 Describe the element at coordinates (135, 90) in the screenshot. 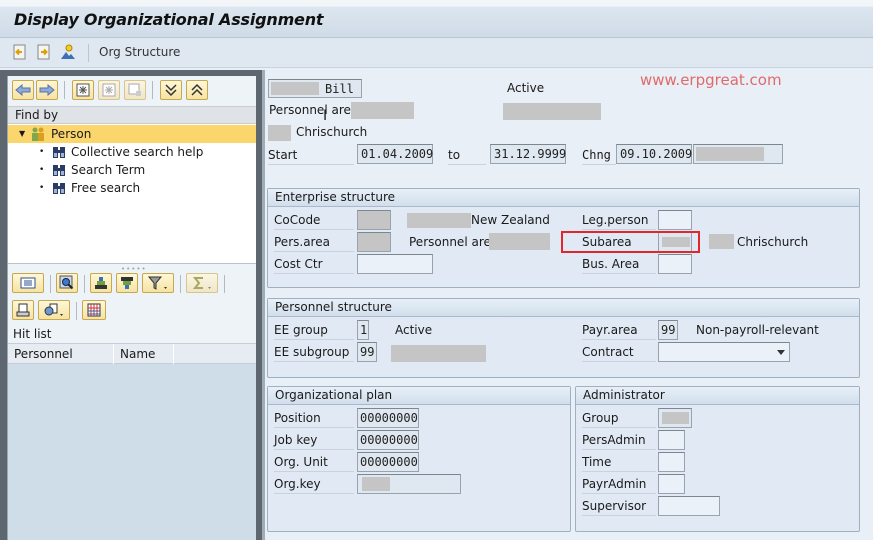

I see `delete-button` at that location.